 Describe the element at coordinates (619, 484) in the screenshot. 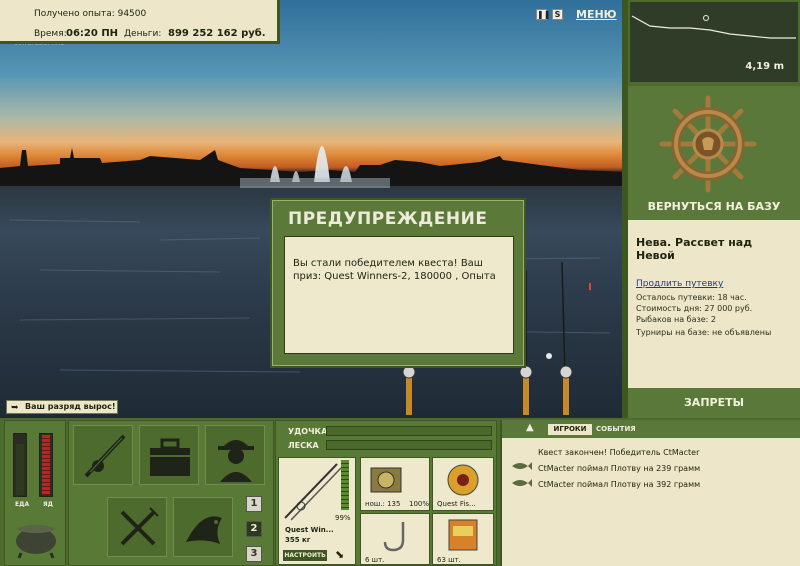

I see `chat-message: CtMacter поймал Плотву на 392 грамм` at that location.